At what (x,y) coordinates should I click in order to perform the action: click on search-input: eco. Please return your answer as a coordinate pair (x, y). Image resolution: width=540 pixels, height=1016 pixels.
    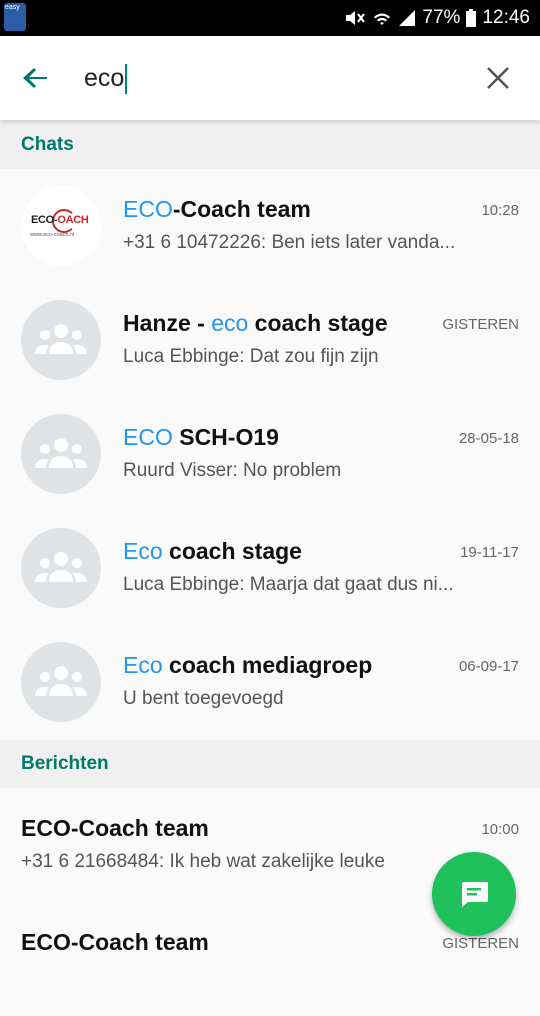
    Looking at the image, I should click on (106, 78).